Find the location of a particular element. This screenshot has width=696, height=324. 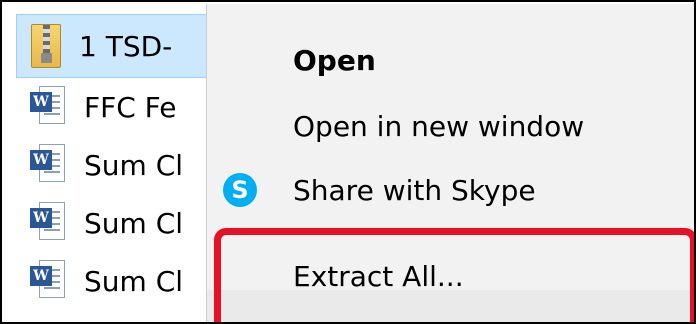

menu-item-share-with-skype: S Share with Skype is located at coordinates (450, 190).